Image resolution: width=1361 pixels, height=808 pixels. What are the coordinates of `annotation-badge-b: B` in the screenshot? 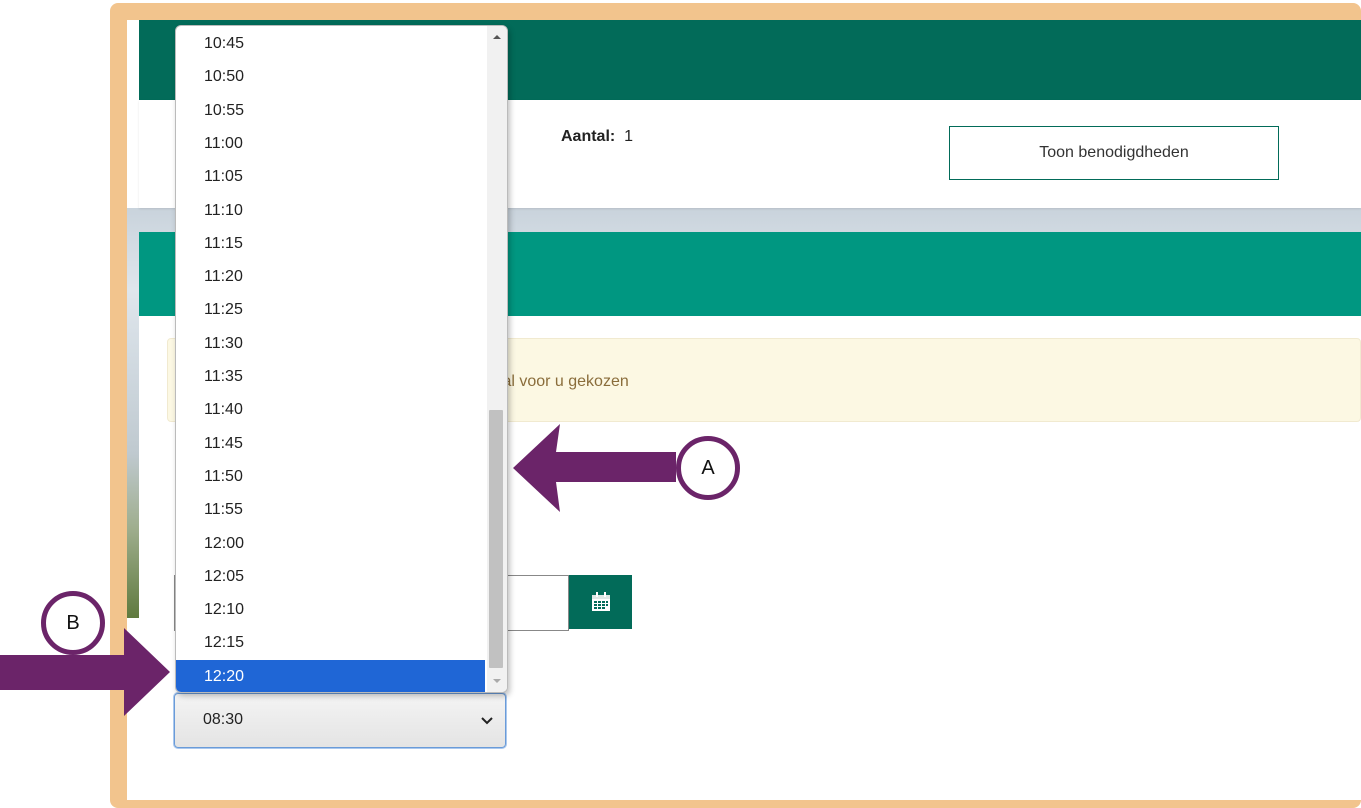 It's located at (73, 623).